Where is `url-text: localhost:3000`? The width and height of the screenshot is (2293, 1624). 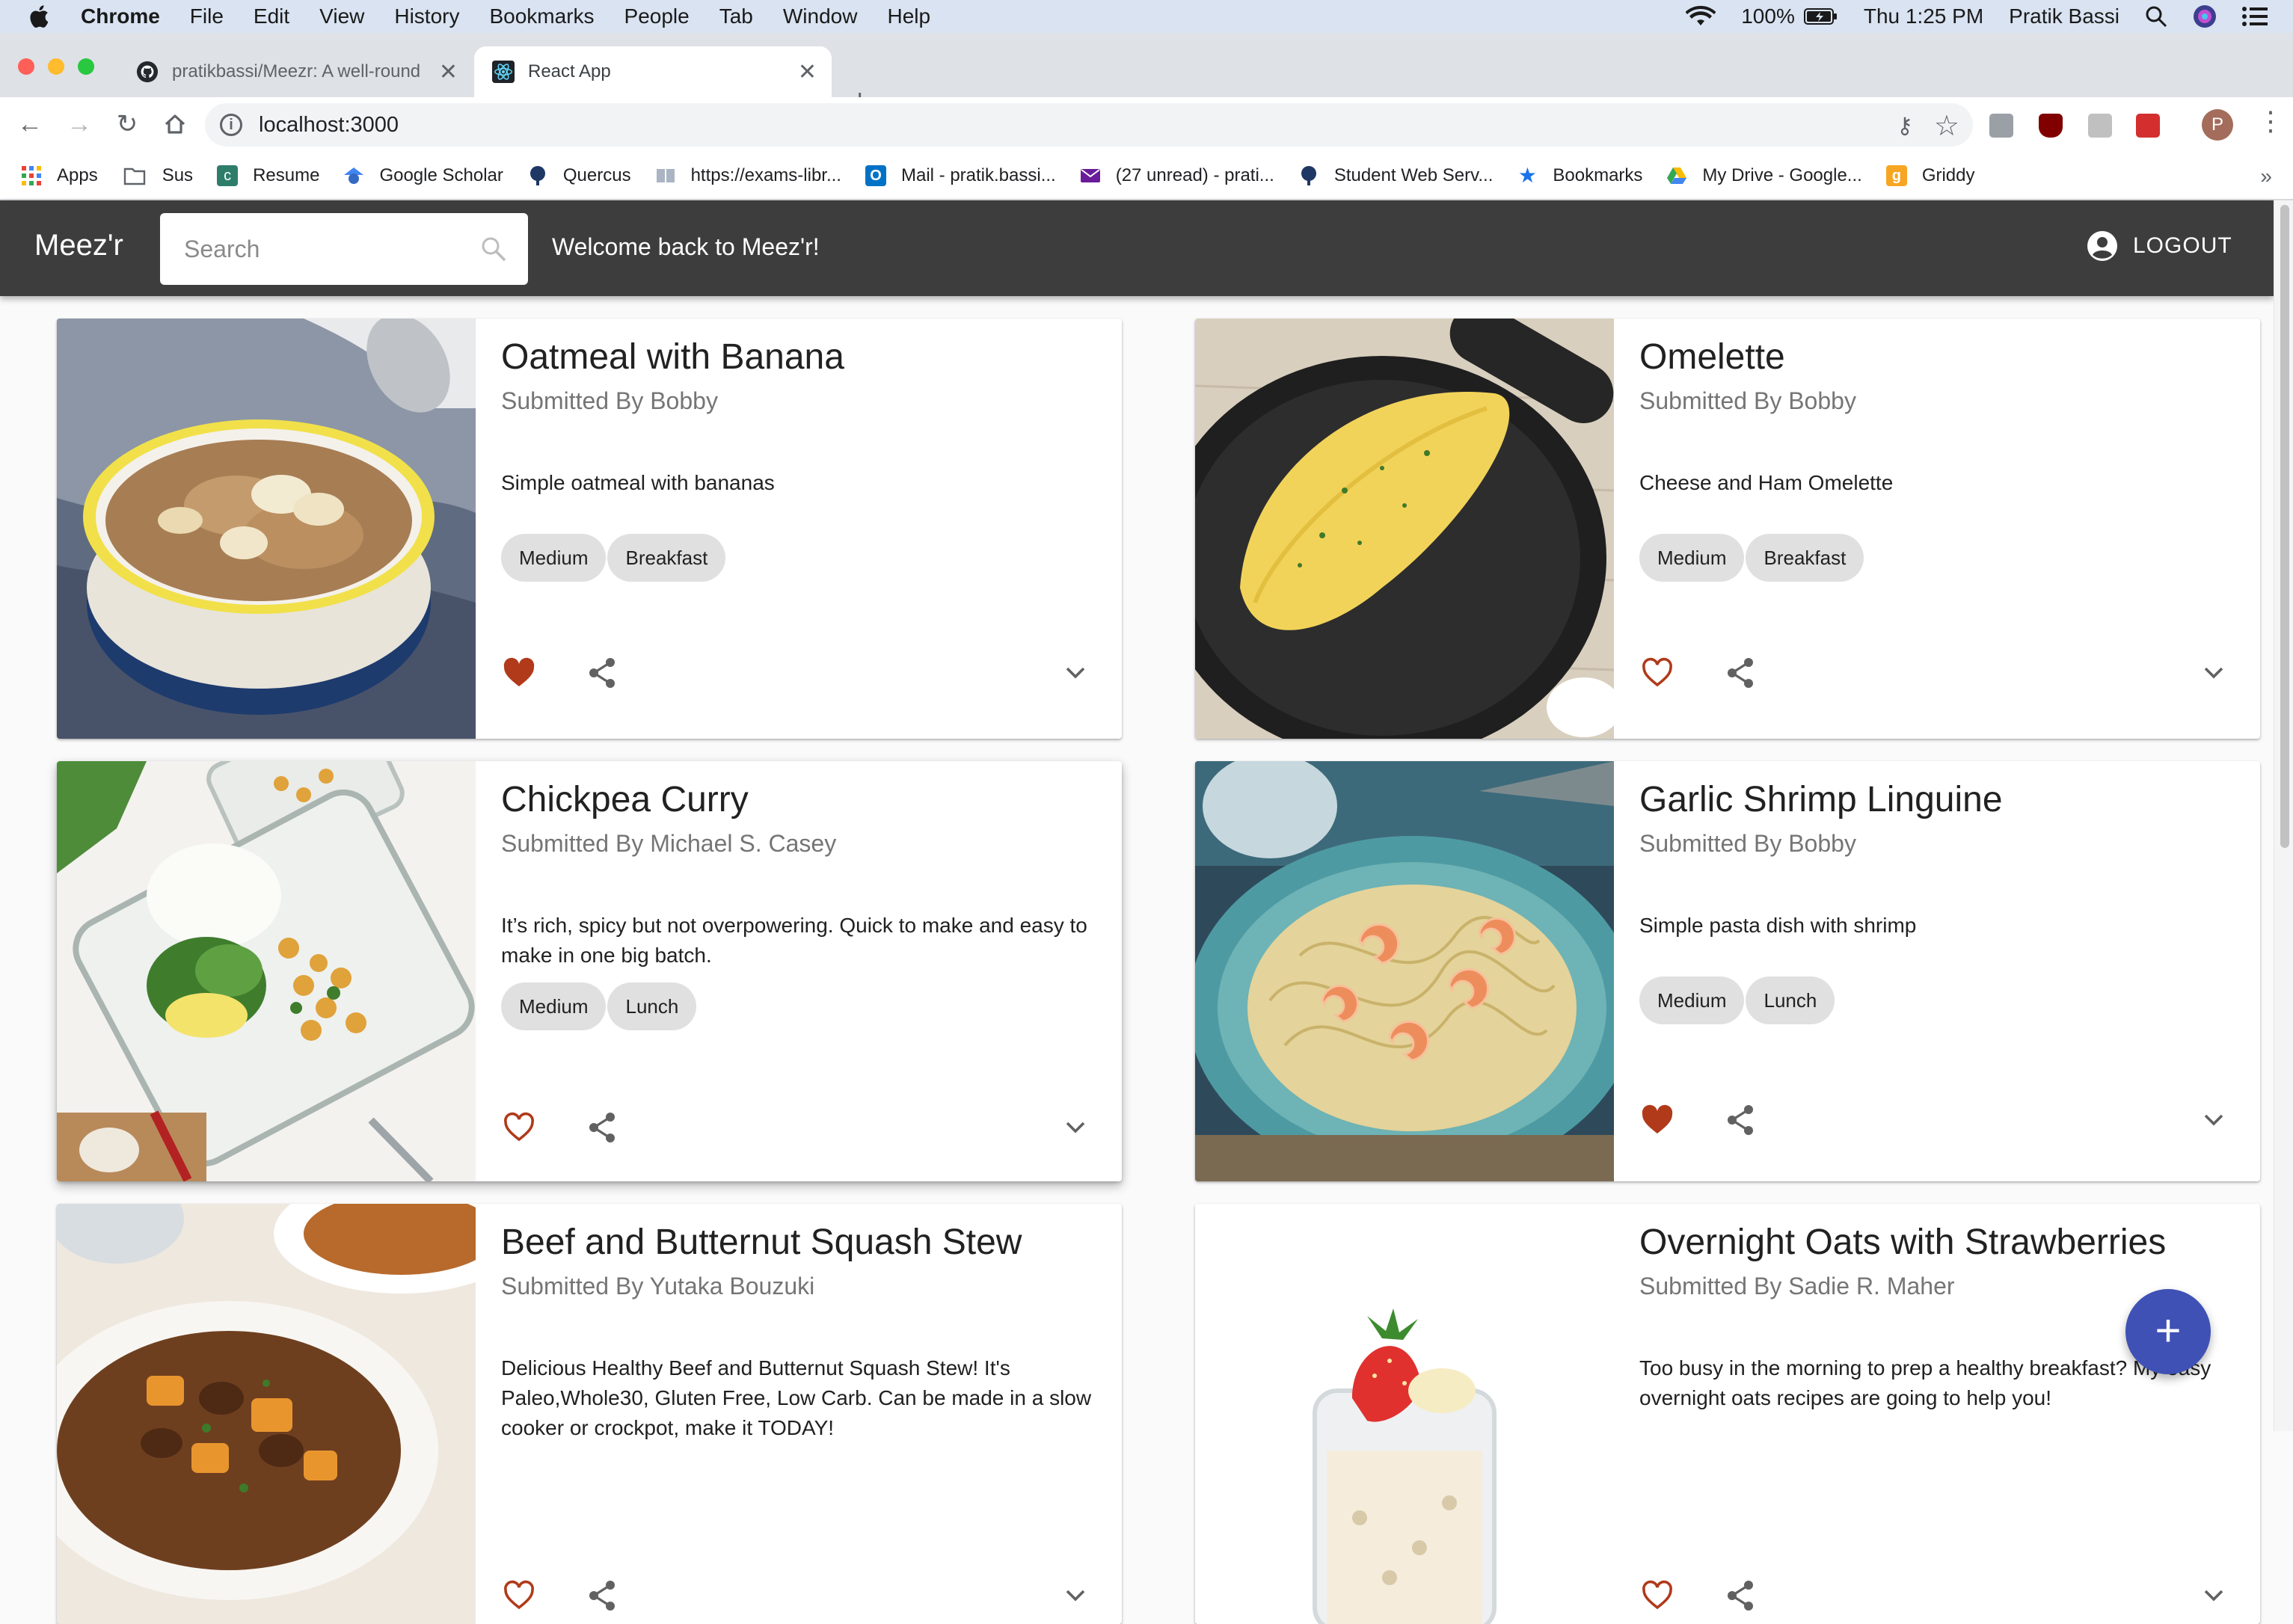 url-text: localhost:3000 is located at coordinates (329, 125).